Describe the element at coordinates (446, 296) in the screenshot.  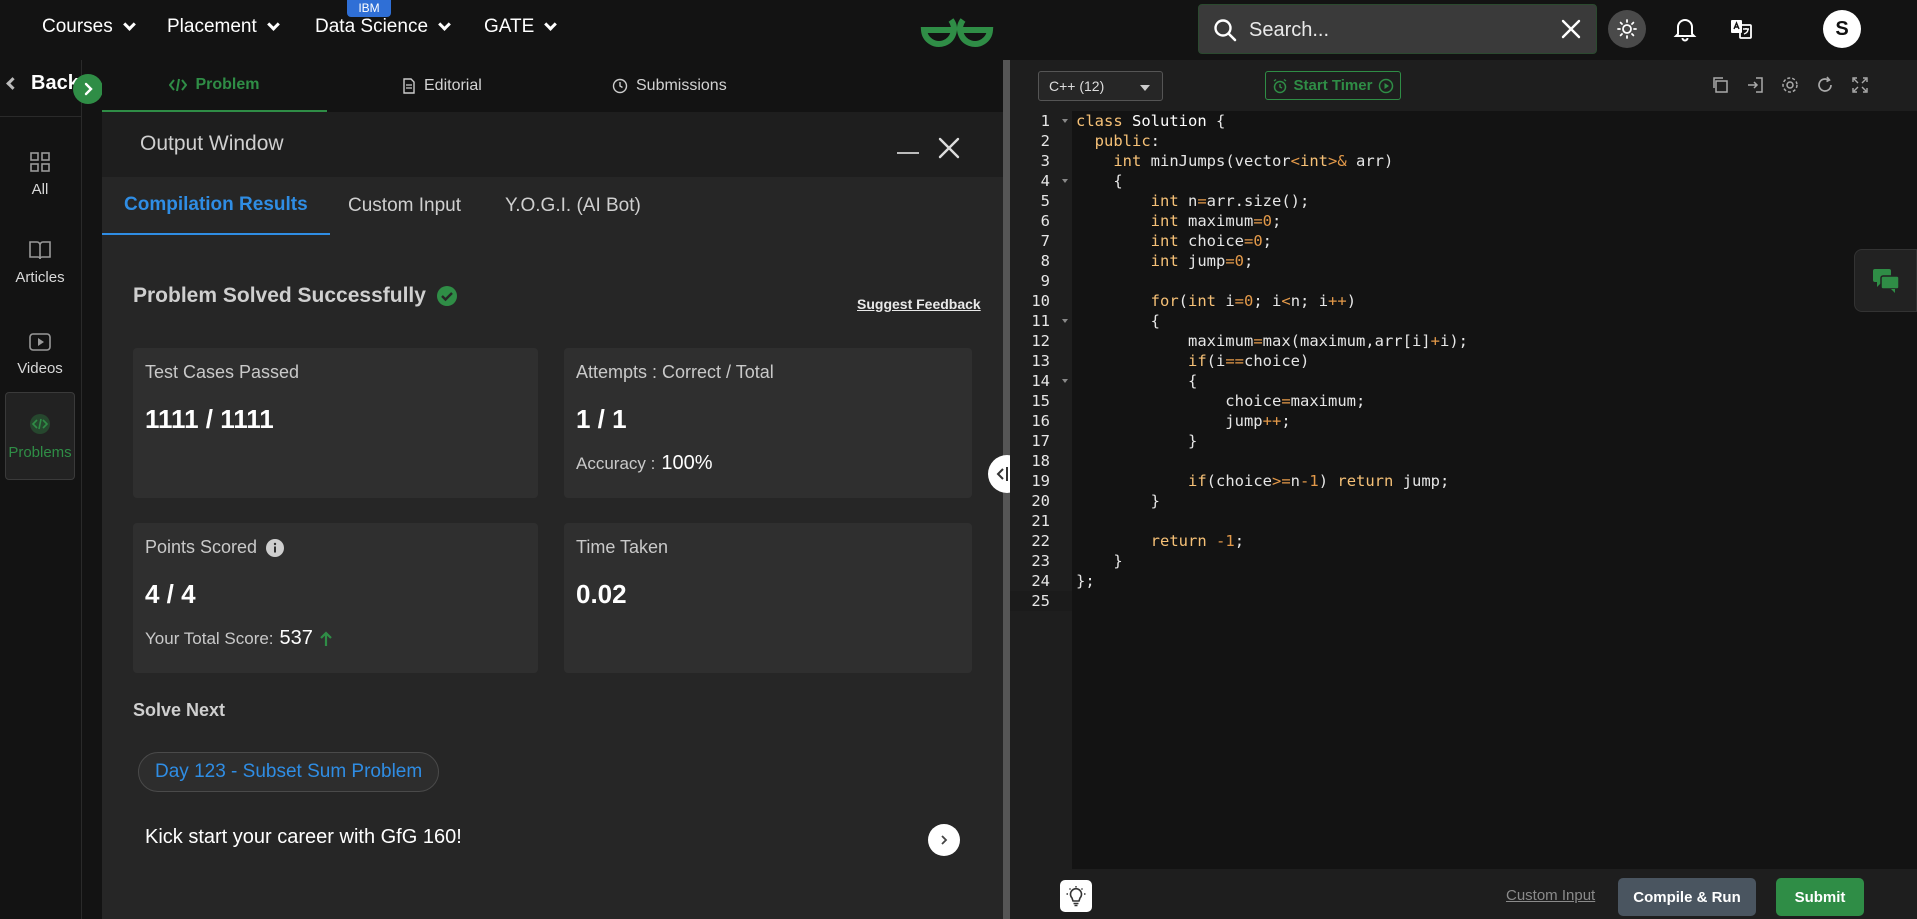
I see `check-circle-icon` at that location.